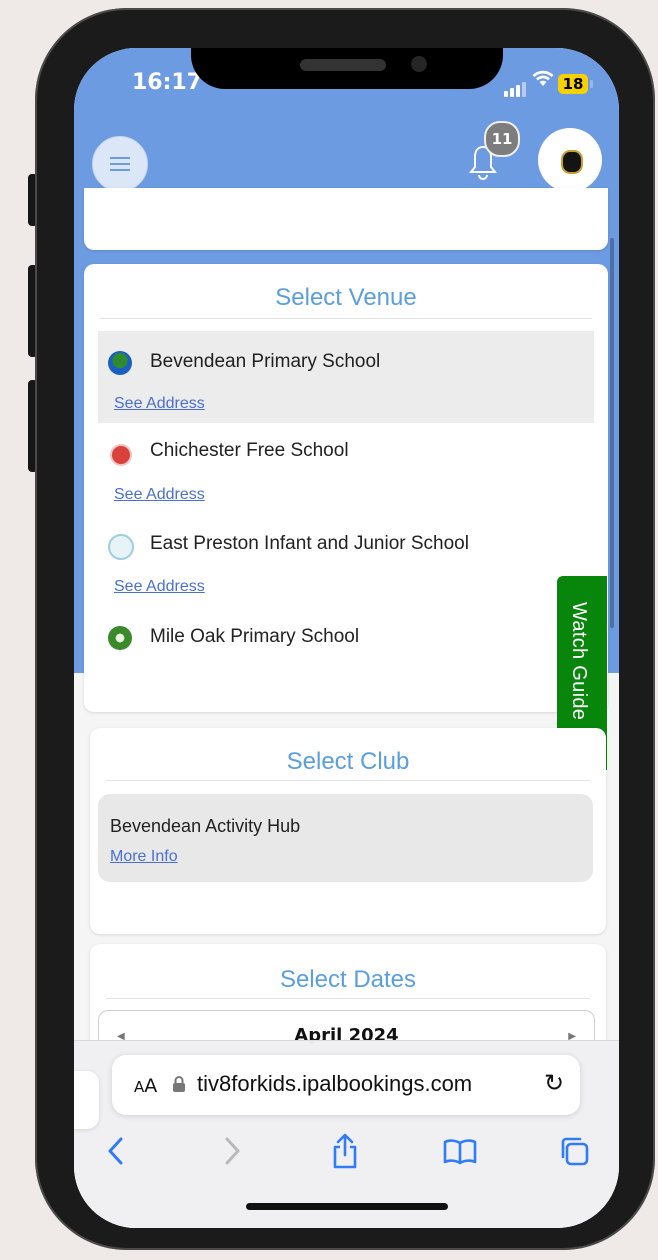 This screenshot has height=1260, width=658. What do you see at coordinates (205, 826) in the screenshot?
I see `club-name: Bevendean Activity Hub` at bounding box center [205, 826].